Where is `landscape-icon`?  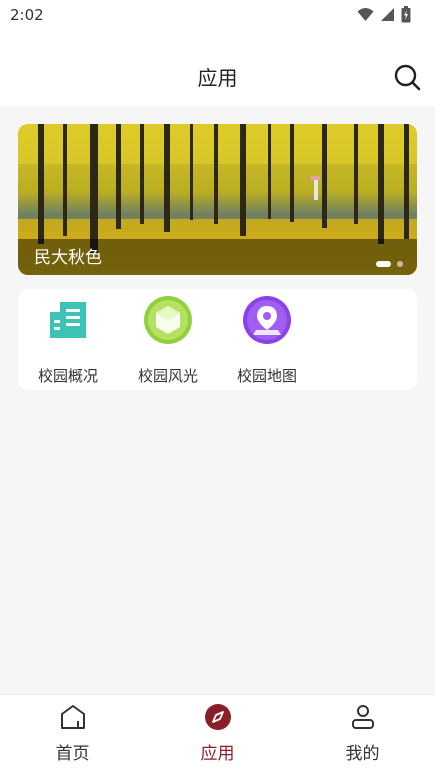
landscape-icon is located at coordinates (168, 320).